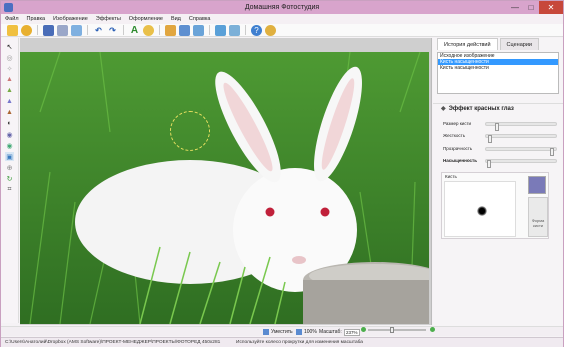 The image size is (564, 348). I want to click on history-item: Кисть насыщенности, so click(498, 68).